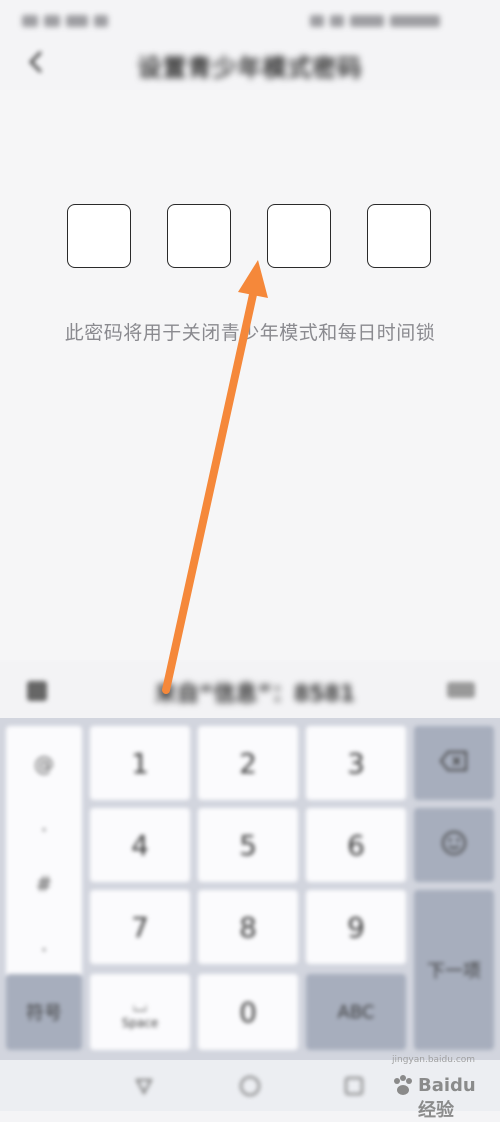 This screenshot has height=1122, width=500. I want to click on header: 设置青少年模式密码, so click(250, 63).